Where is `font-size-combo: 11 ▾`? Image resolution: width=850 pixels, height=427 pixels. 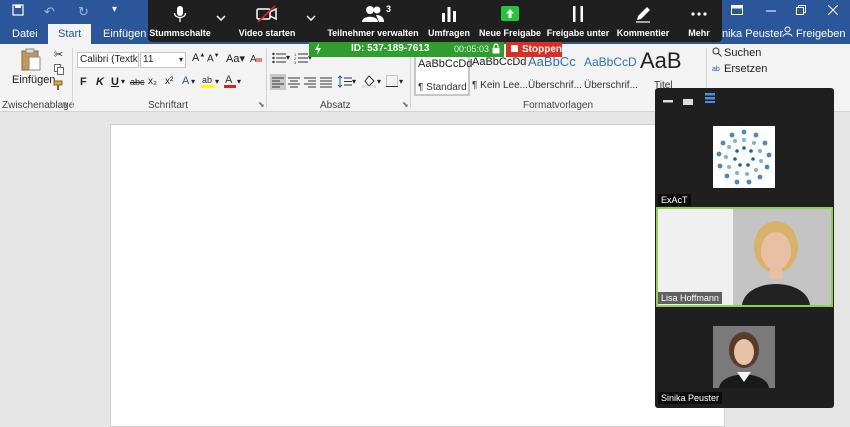
font-size-combo: 11 ▾ is located at coordinates (163, 60).